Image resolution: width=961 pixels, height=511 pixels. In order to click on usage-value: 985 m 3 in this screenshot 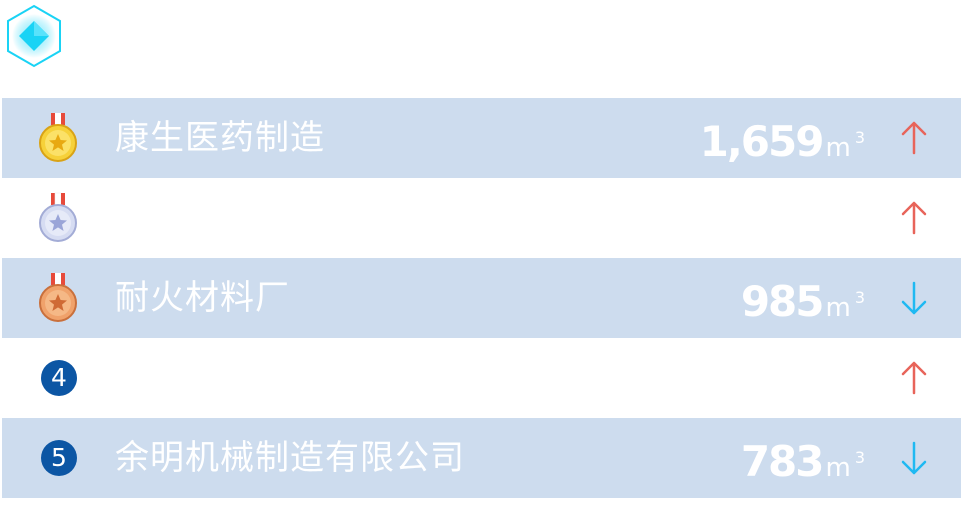, I will do `click(803, 298)`.